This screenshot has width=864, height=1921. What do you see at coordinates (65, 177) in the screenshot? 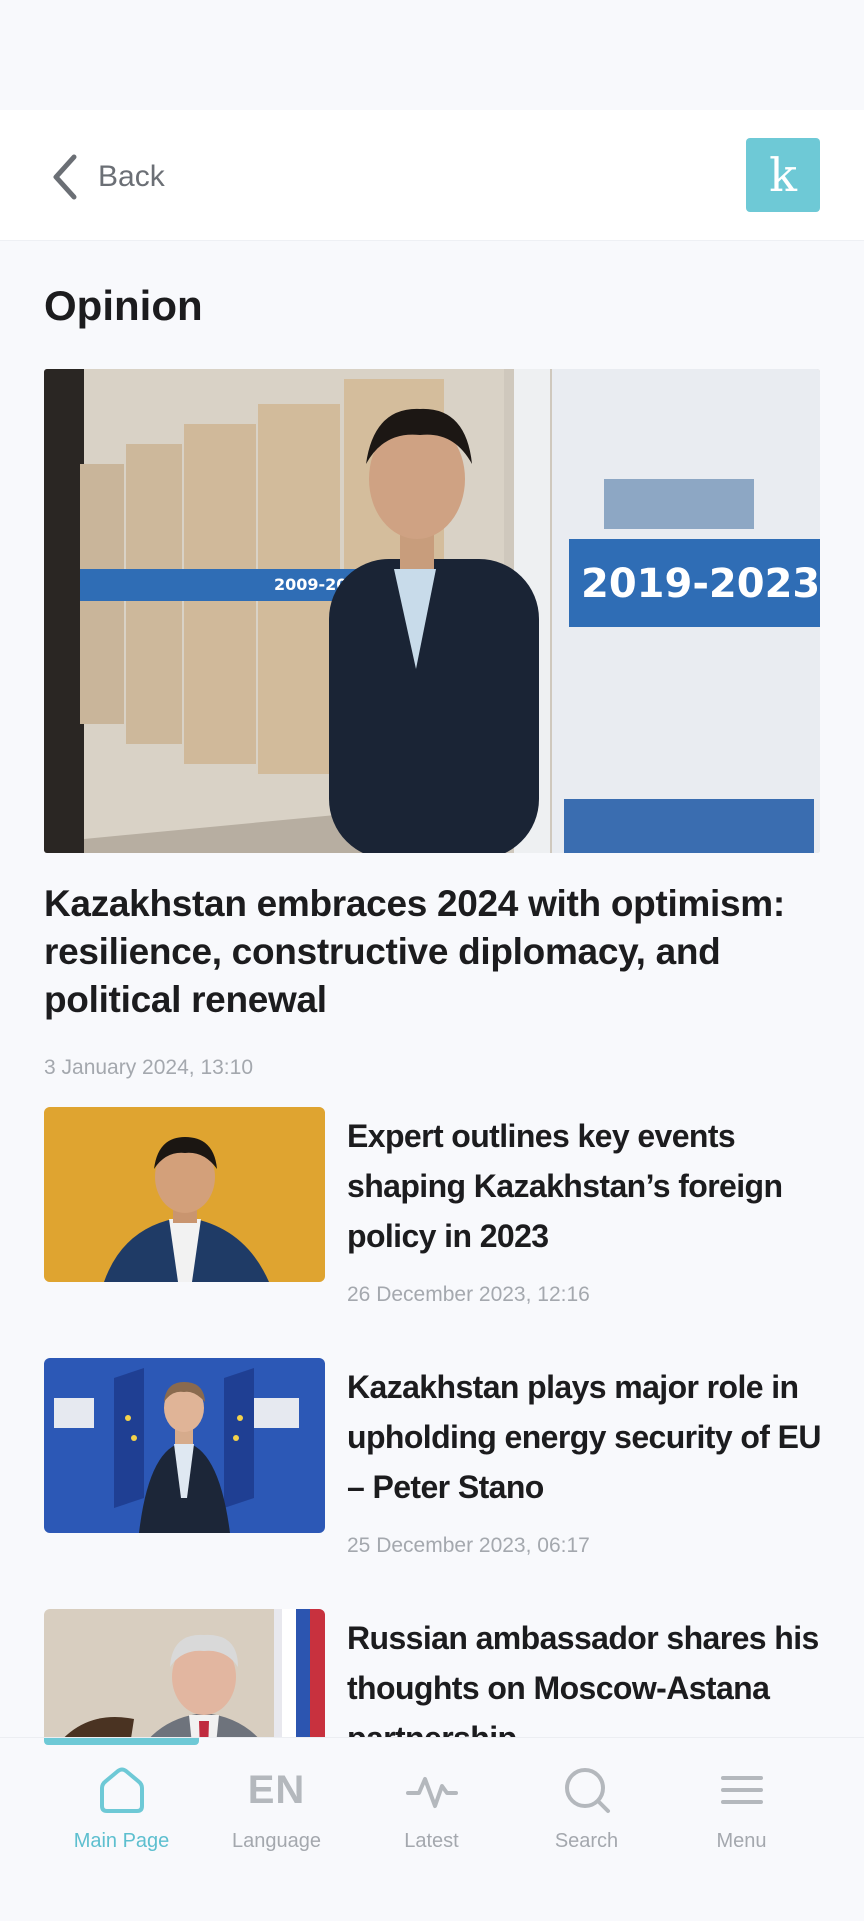
I see `chevron-left-icon` at bounding box center [65, 177].